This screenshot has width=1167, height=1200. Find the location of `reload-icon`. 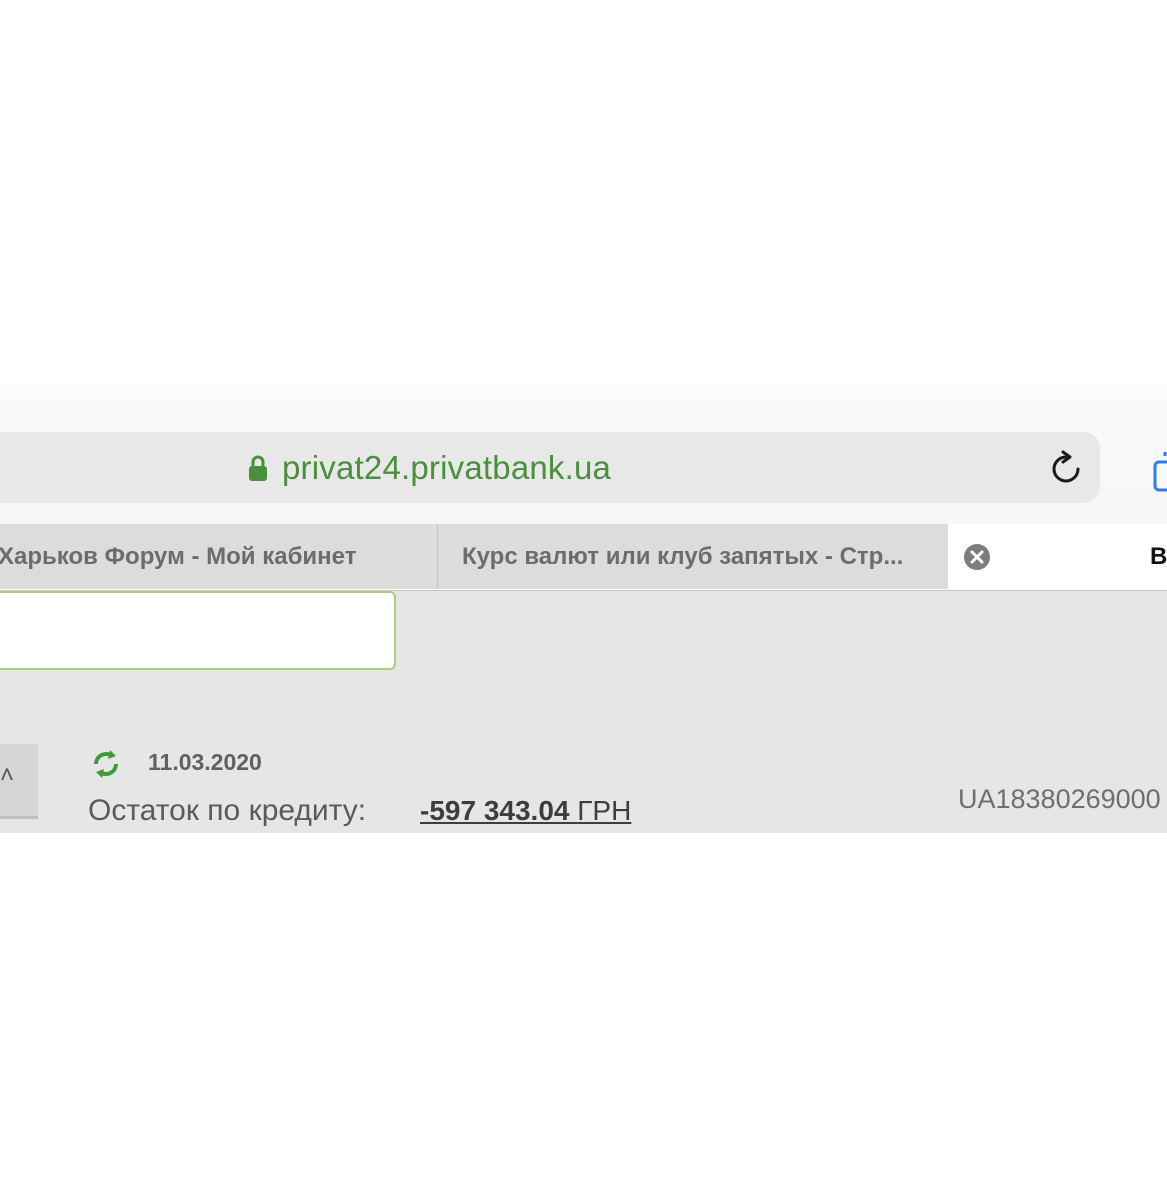

reload-icon is located at coordinates (1066, 468).